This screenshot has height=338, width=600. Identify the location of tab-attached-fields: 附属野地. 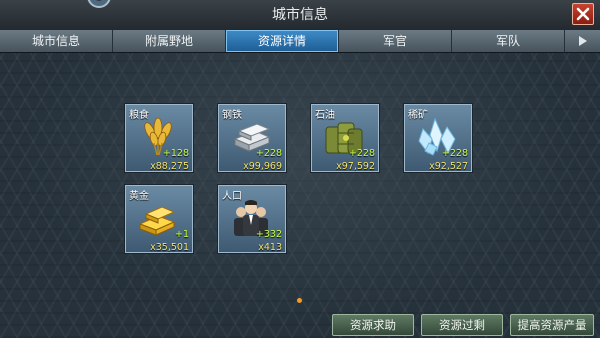
(169, 41).